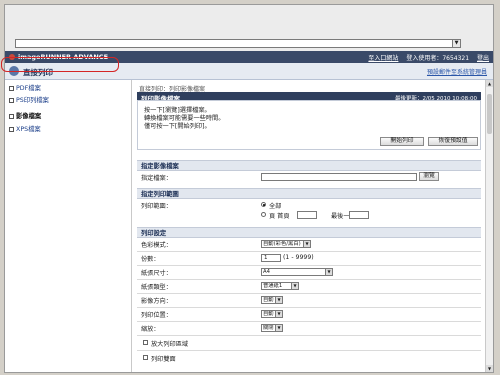  Describe the element at coordinates (154, 233) in the screenshot. I see `section-title: 列印設定` at that location.